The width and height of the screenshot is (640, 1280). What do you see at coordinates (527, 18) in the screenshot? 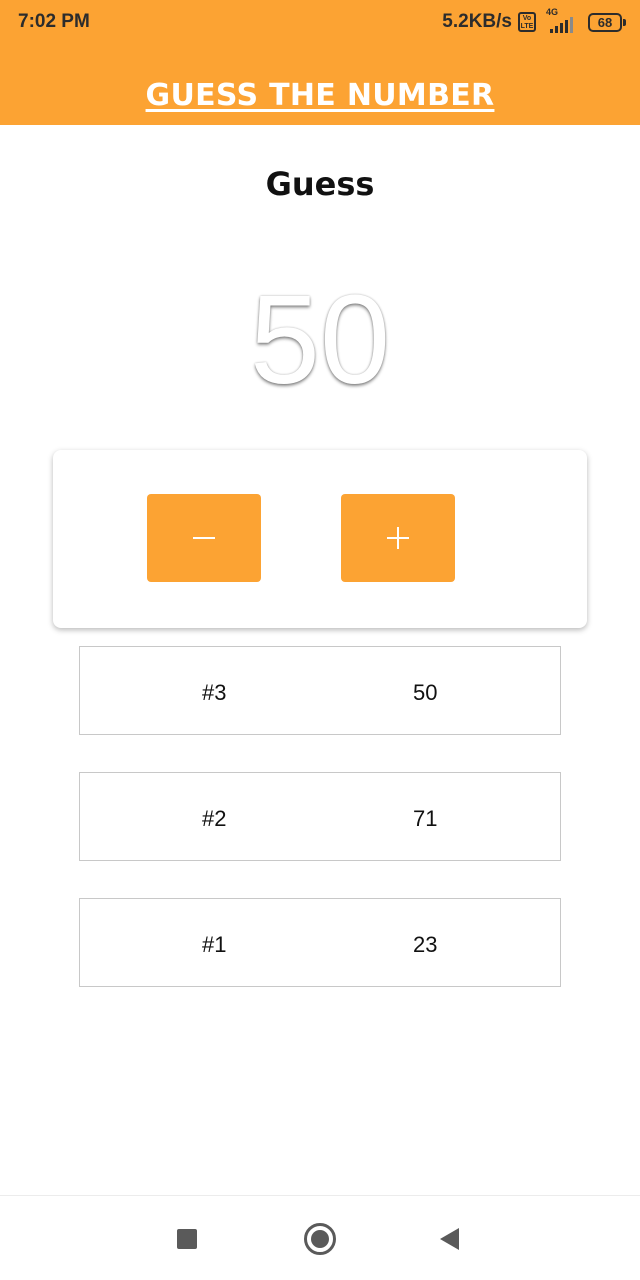
I see `volte-top-label: Vo` at bounding box center [527, 18].